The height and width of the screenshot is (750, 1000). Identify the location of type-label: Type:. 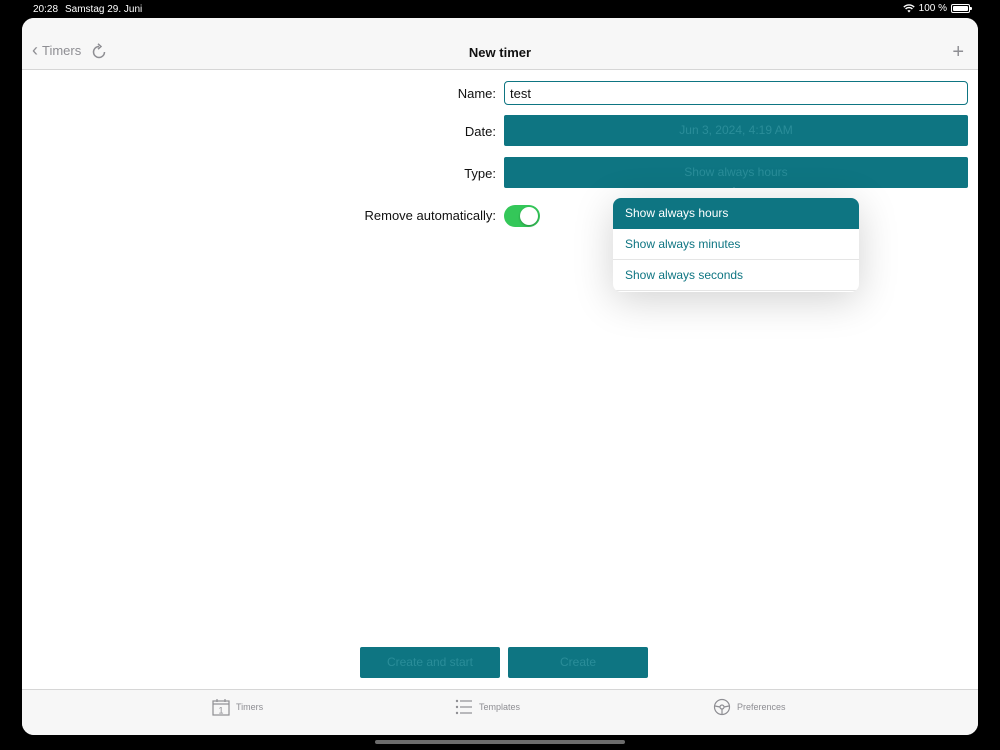
(480, 173).